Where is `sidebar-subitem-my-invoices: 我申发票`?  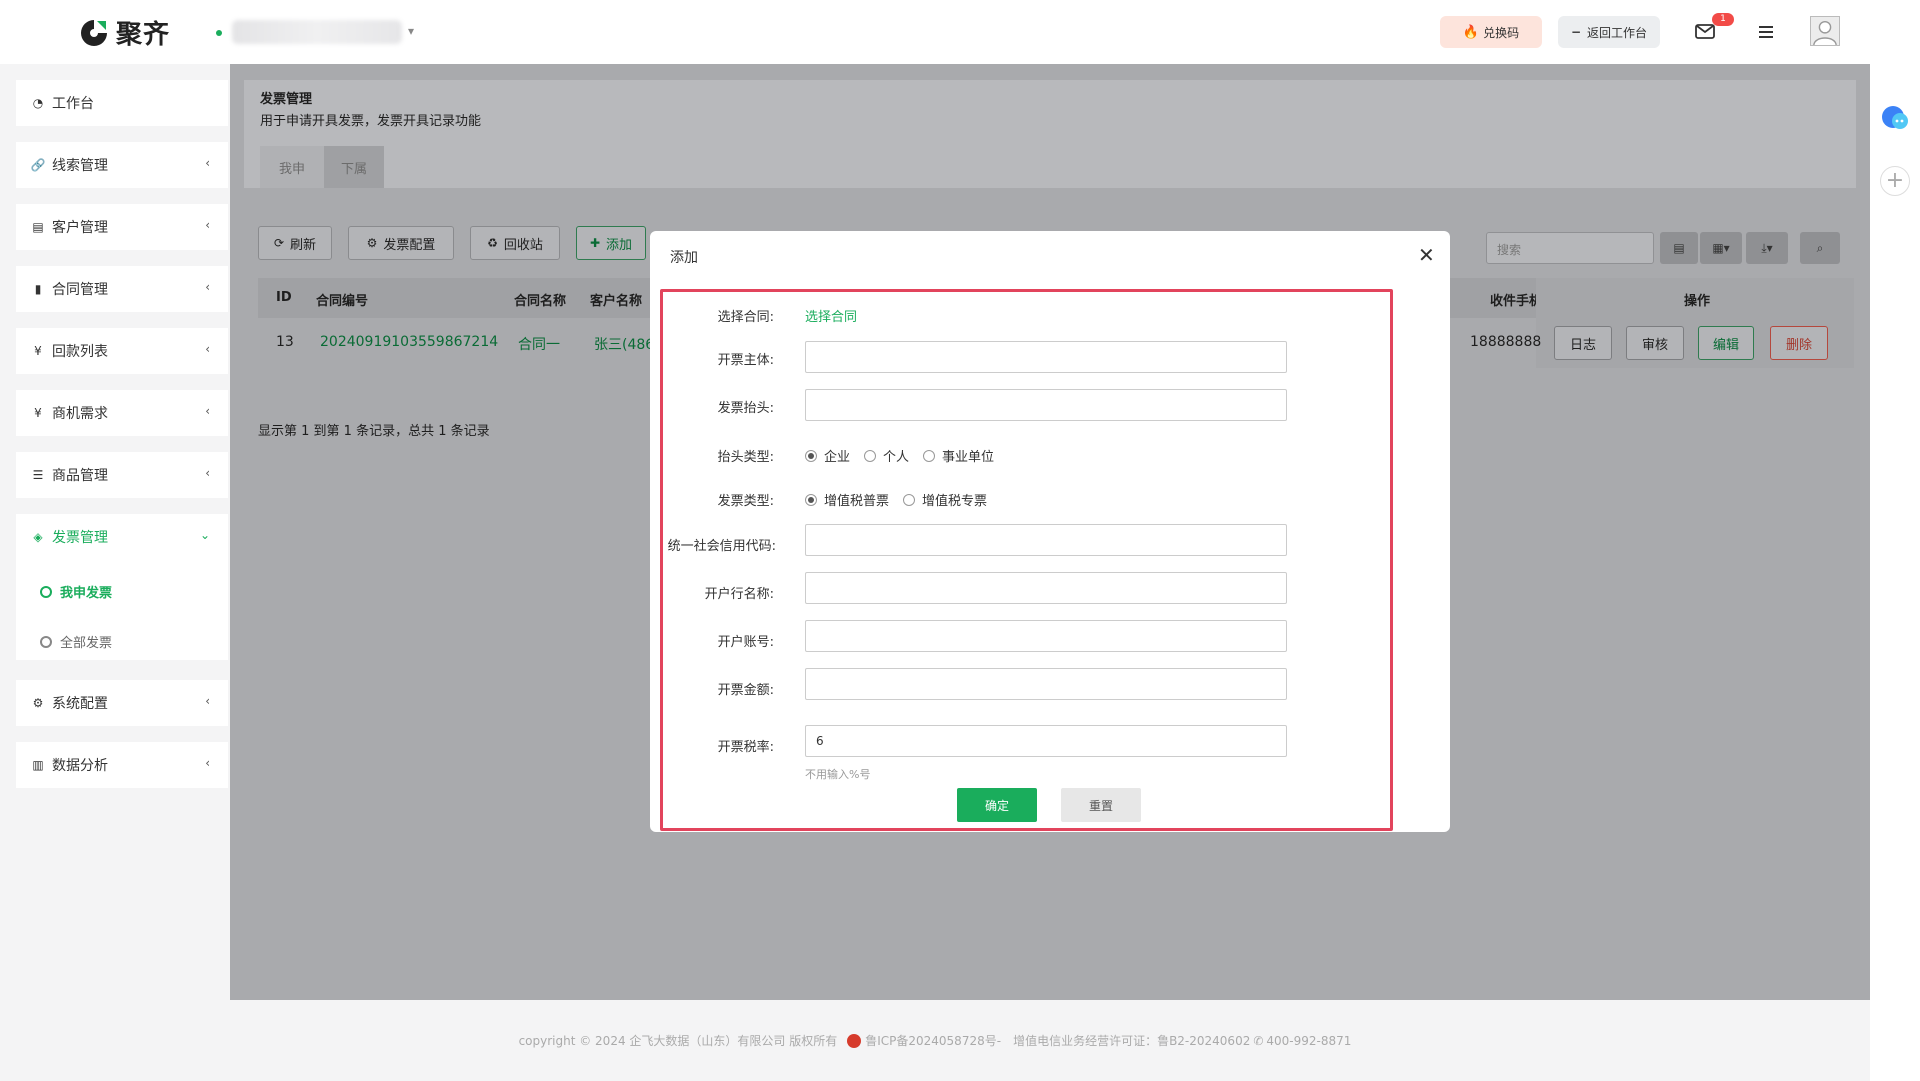
sidebar-subitem-my-invoices: 我申发票 is located at coordinates (76, 591).